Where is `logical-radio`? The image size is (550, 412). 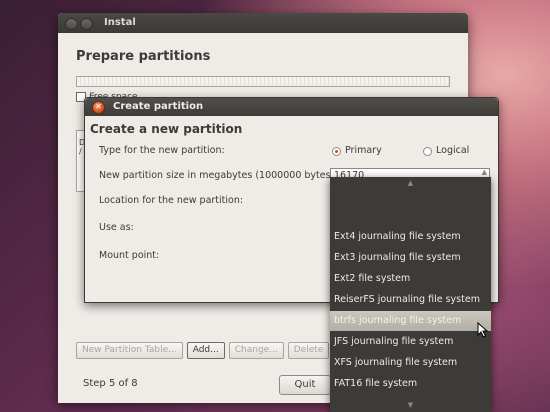 logical-radio is located at coordinates (427, 151).